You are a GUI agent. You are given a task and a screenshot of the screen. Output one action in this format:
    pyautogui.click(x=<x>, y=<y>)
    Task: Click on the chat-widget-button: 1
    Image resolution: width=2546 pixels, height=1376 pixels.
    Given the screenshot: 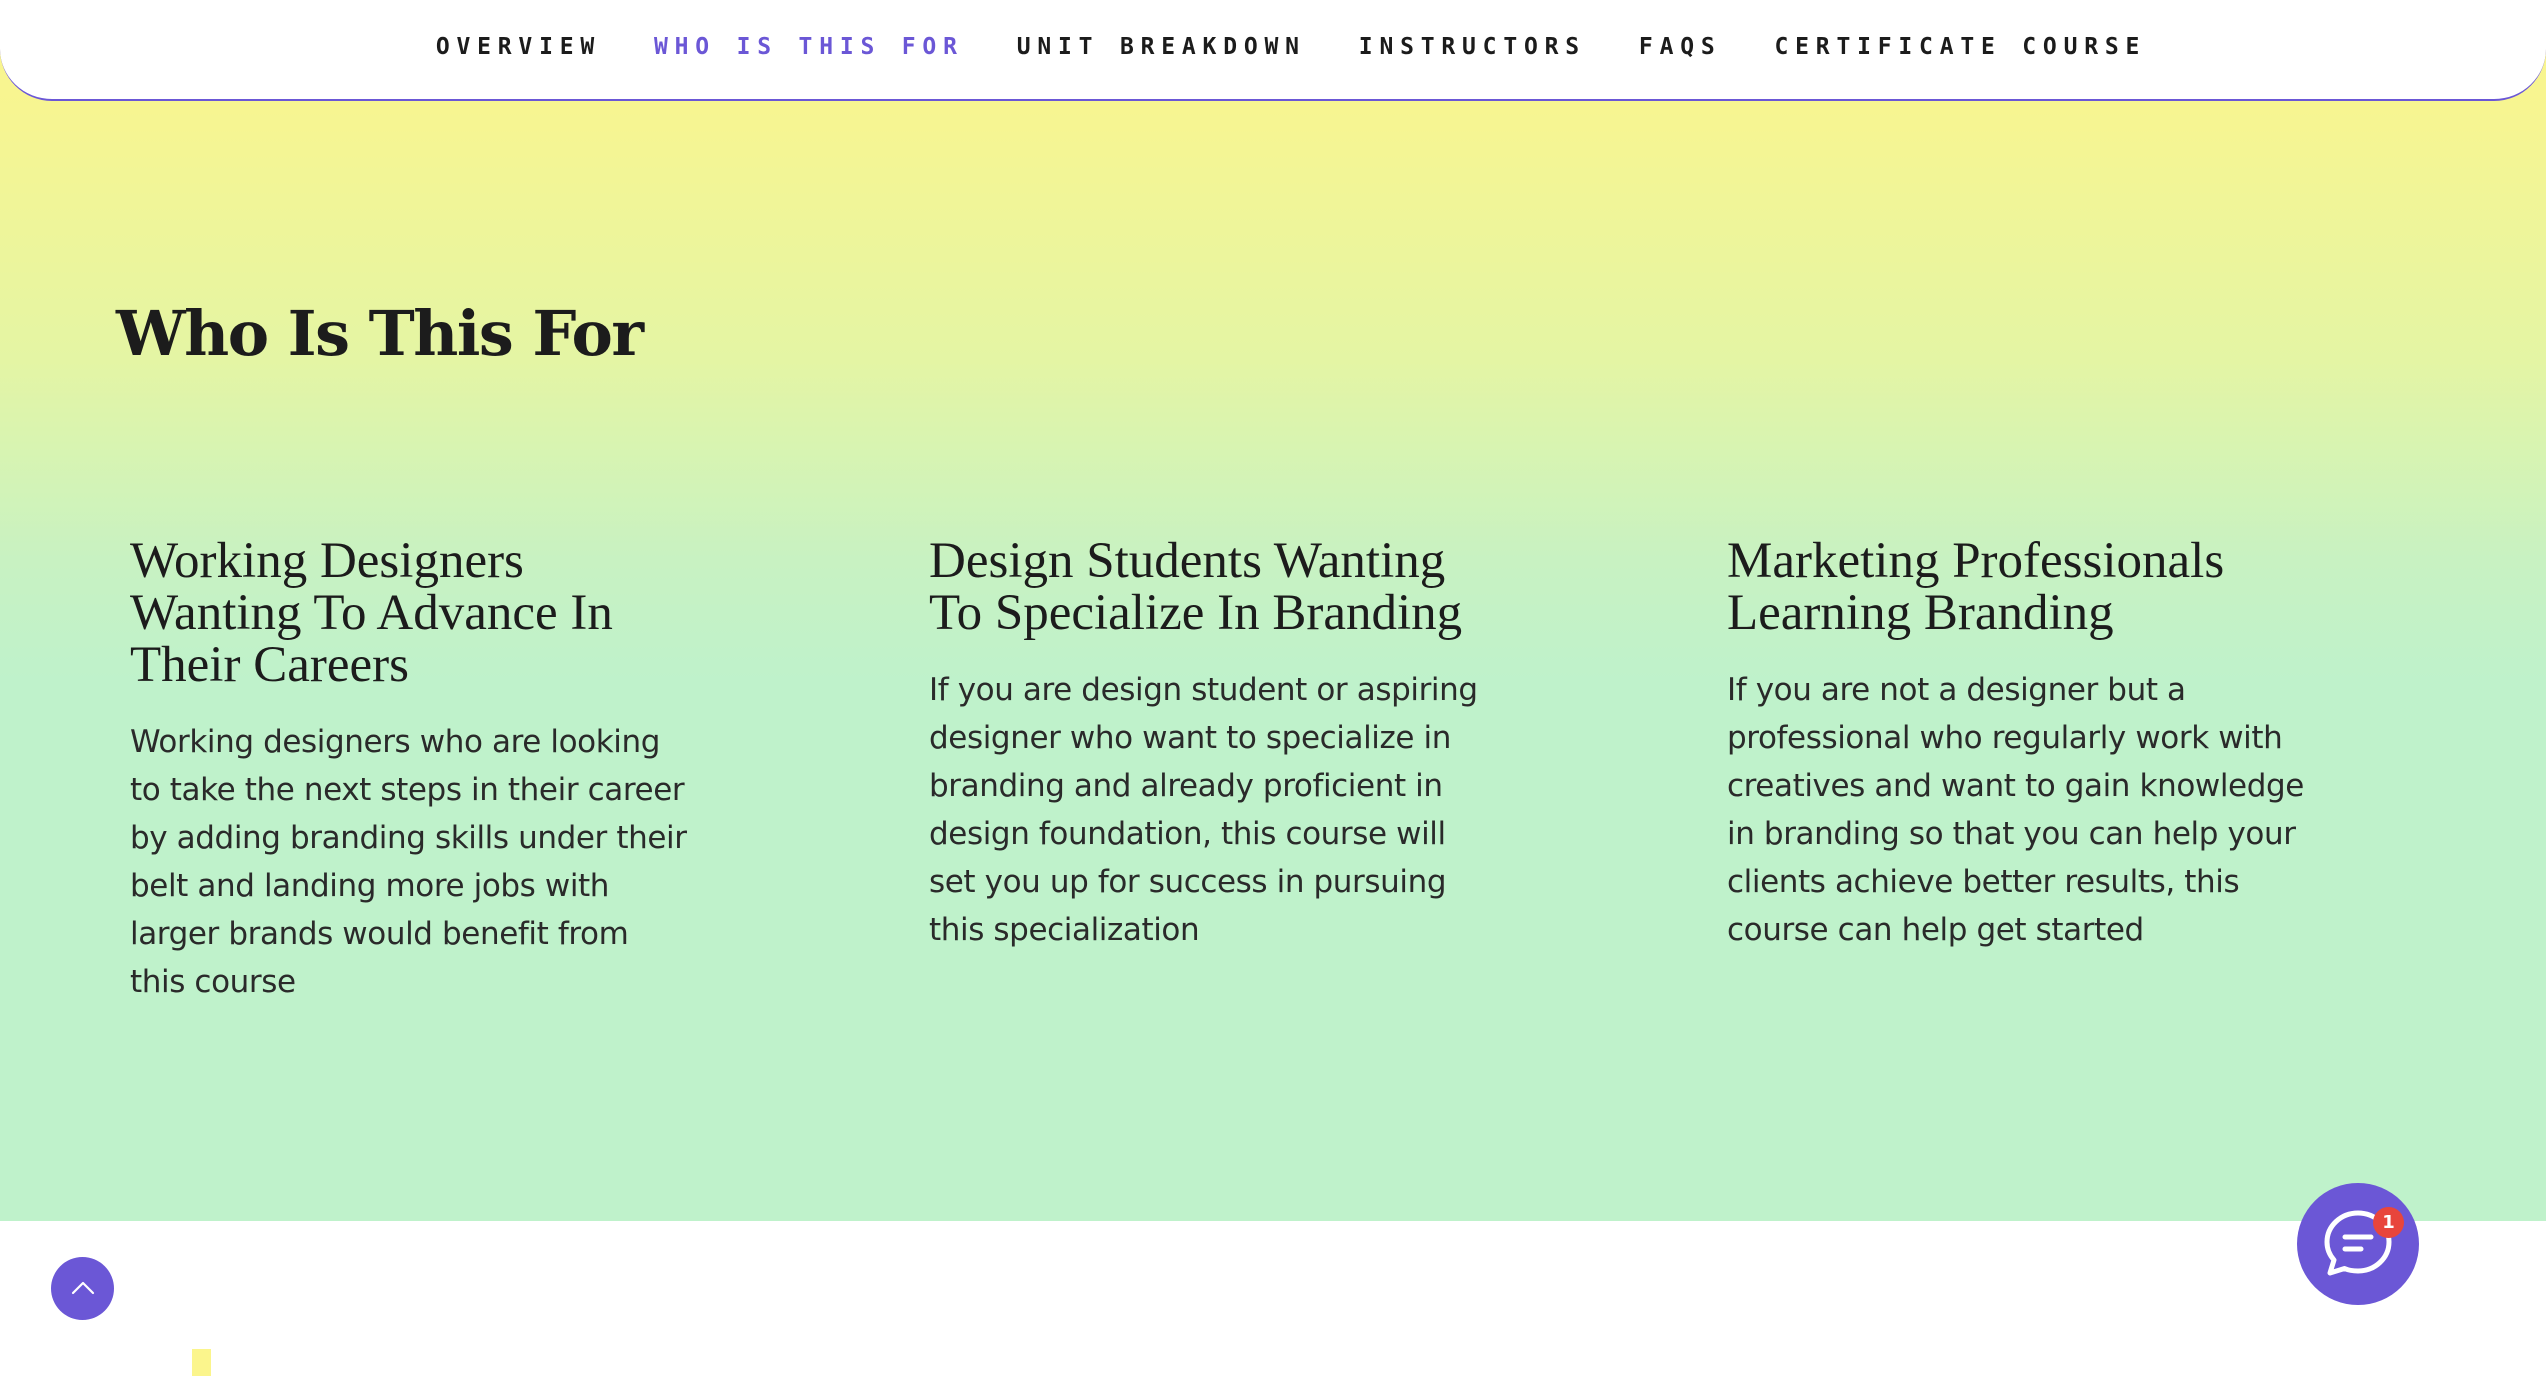 What is the action you would take?
    pyautogui.click(x=2358, y=1244)
    